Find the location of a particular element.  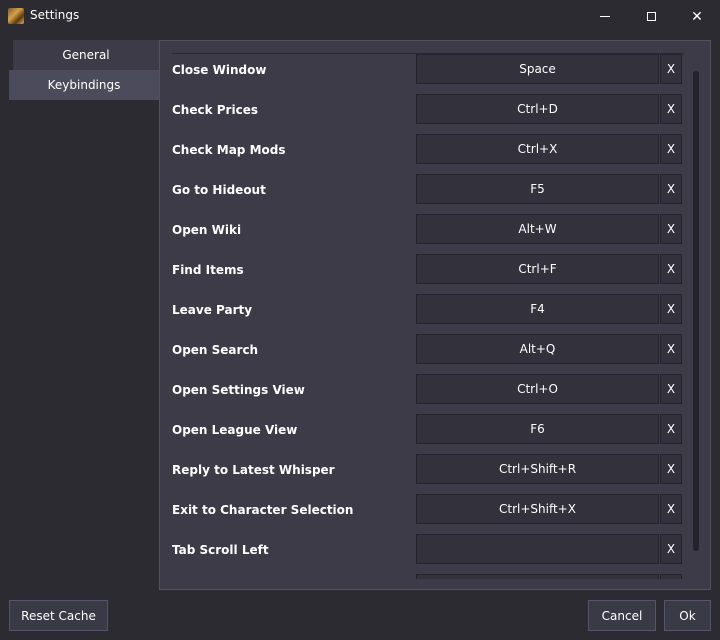

keybinding-row: Reply to Latest Whisper Ctrl+Shift+R X is located at coordinates (428, 474).